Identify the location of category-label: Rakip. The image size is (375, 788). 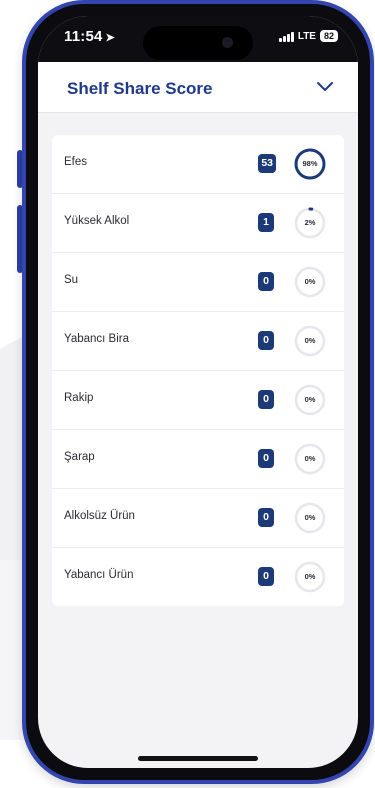
(79, 398).